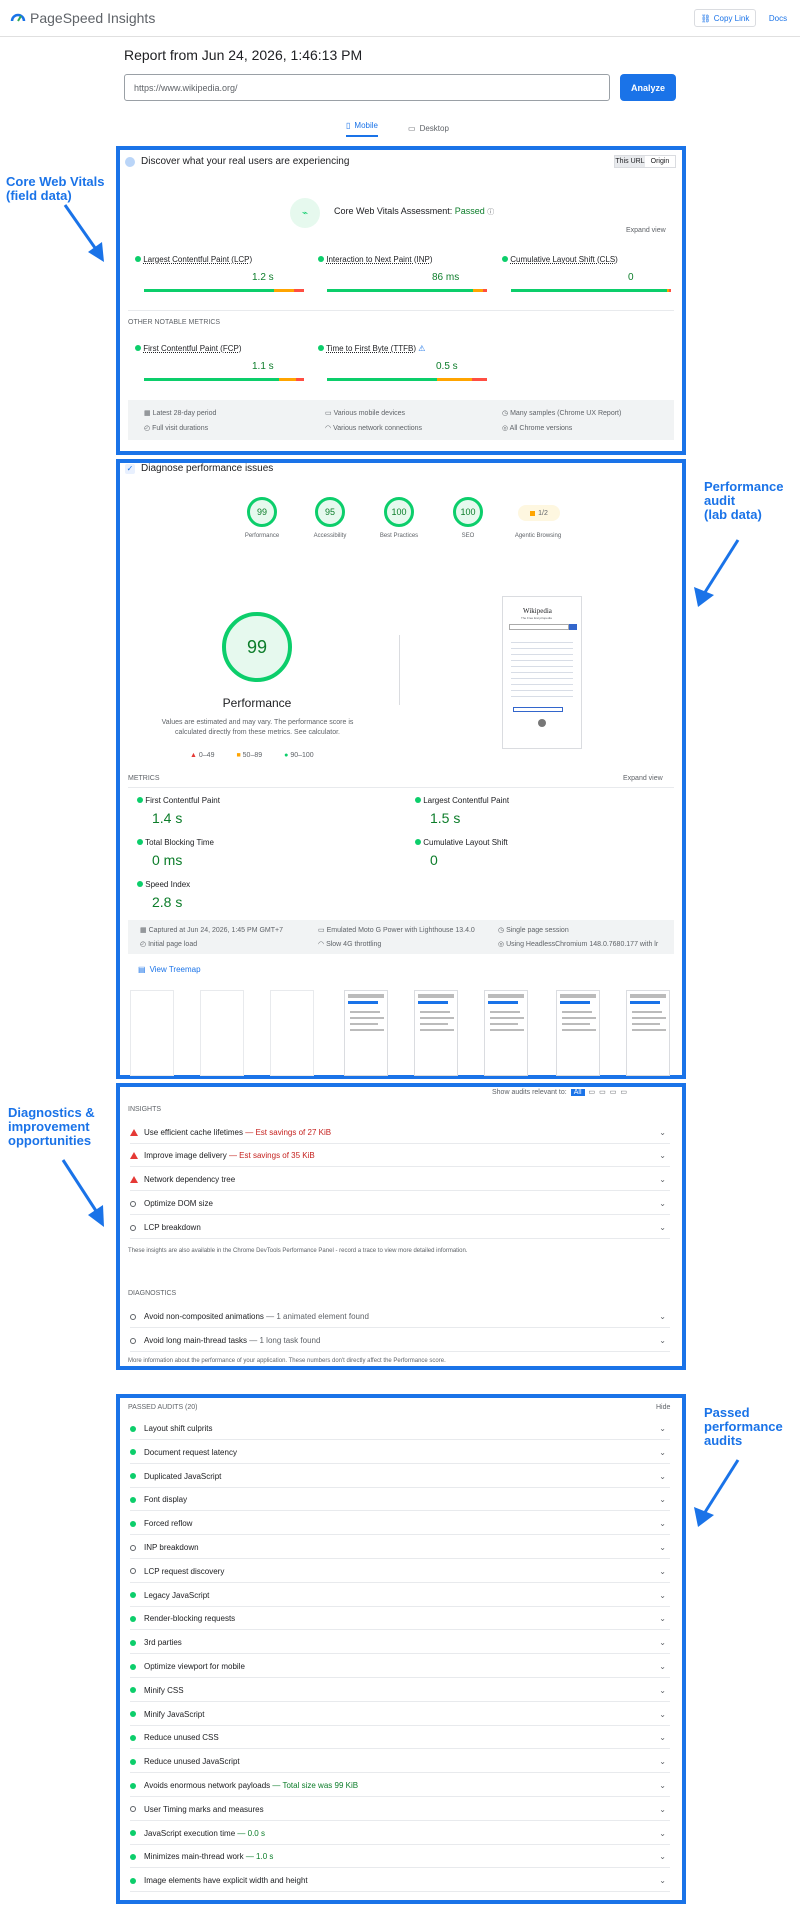  I want to click on docs-link: Docs, so click(778, 18).